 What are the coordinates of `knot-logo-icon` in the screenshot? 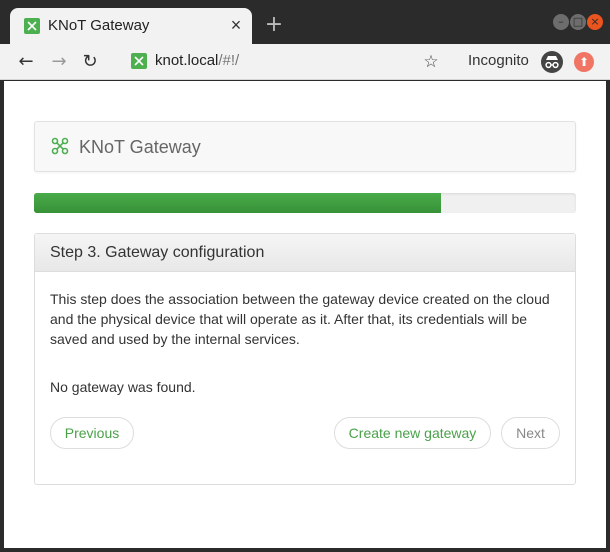 It's located at (60, 146).